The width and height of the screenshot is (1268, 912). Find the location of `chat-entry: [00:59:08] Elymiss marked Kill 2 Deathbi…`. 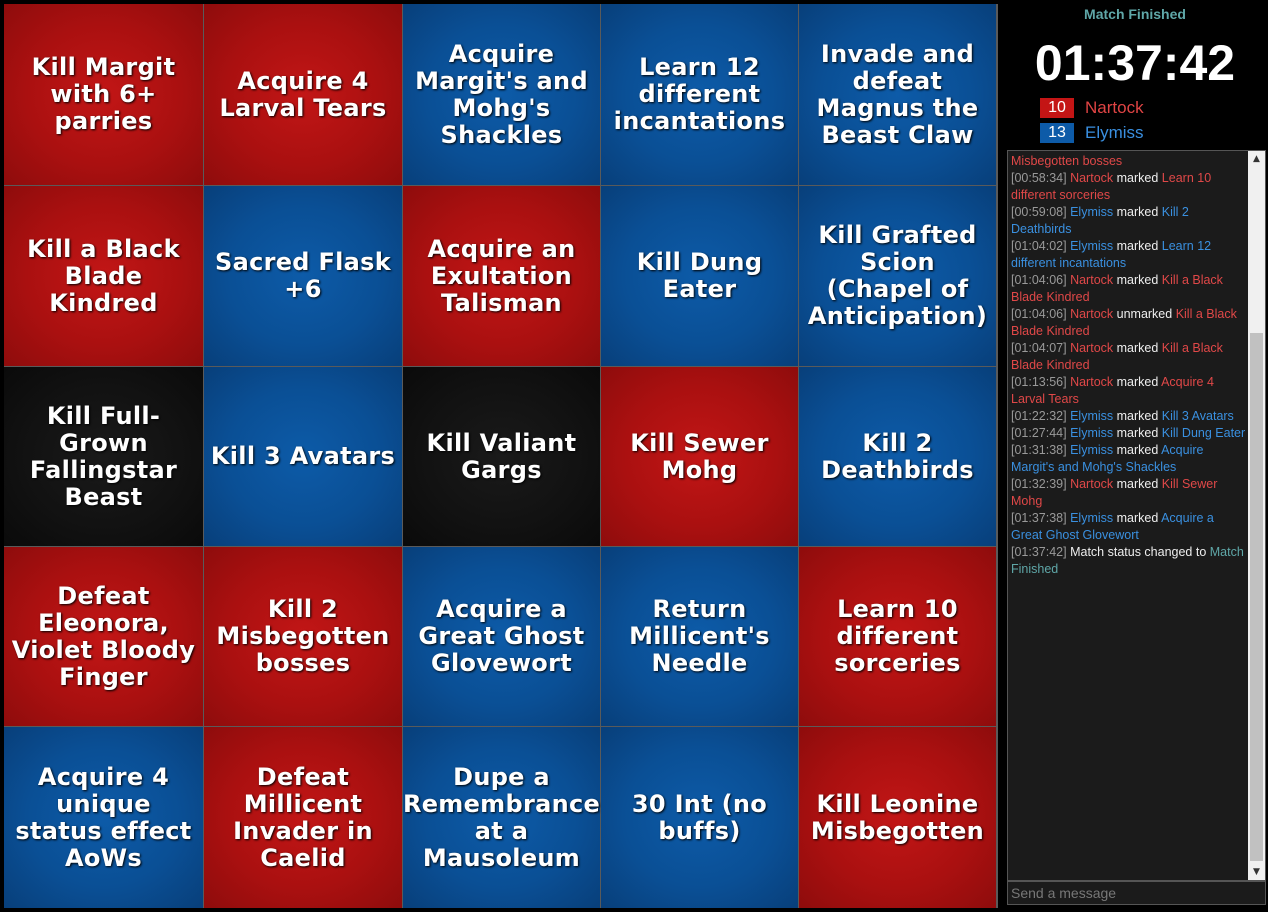

chat-entry: [00:59:08] Elymiss marked Kill 2 Deathbi… is located at coordinates (1129, 221).